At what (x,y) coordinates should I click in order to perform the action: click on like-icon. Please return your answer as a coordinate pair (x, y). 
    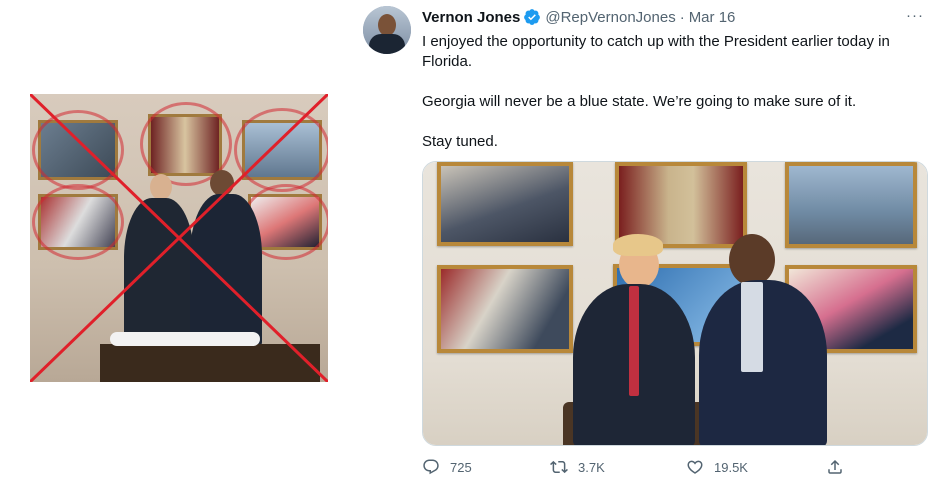
    Looking at the image, I should click on (695, 467).